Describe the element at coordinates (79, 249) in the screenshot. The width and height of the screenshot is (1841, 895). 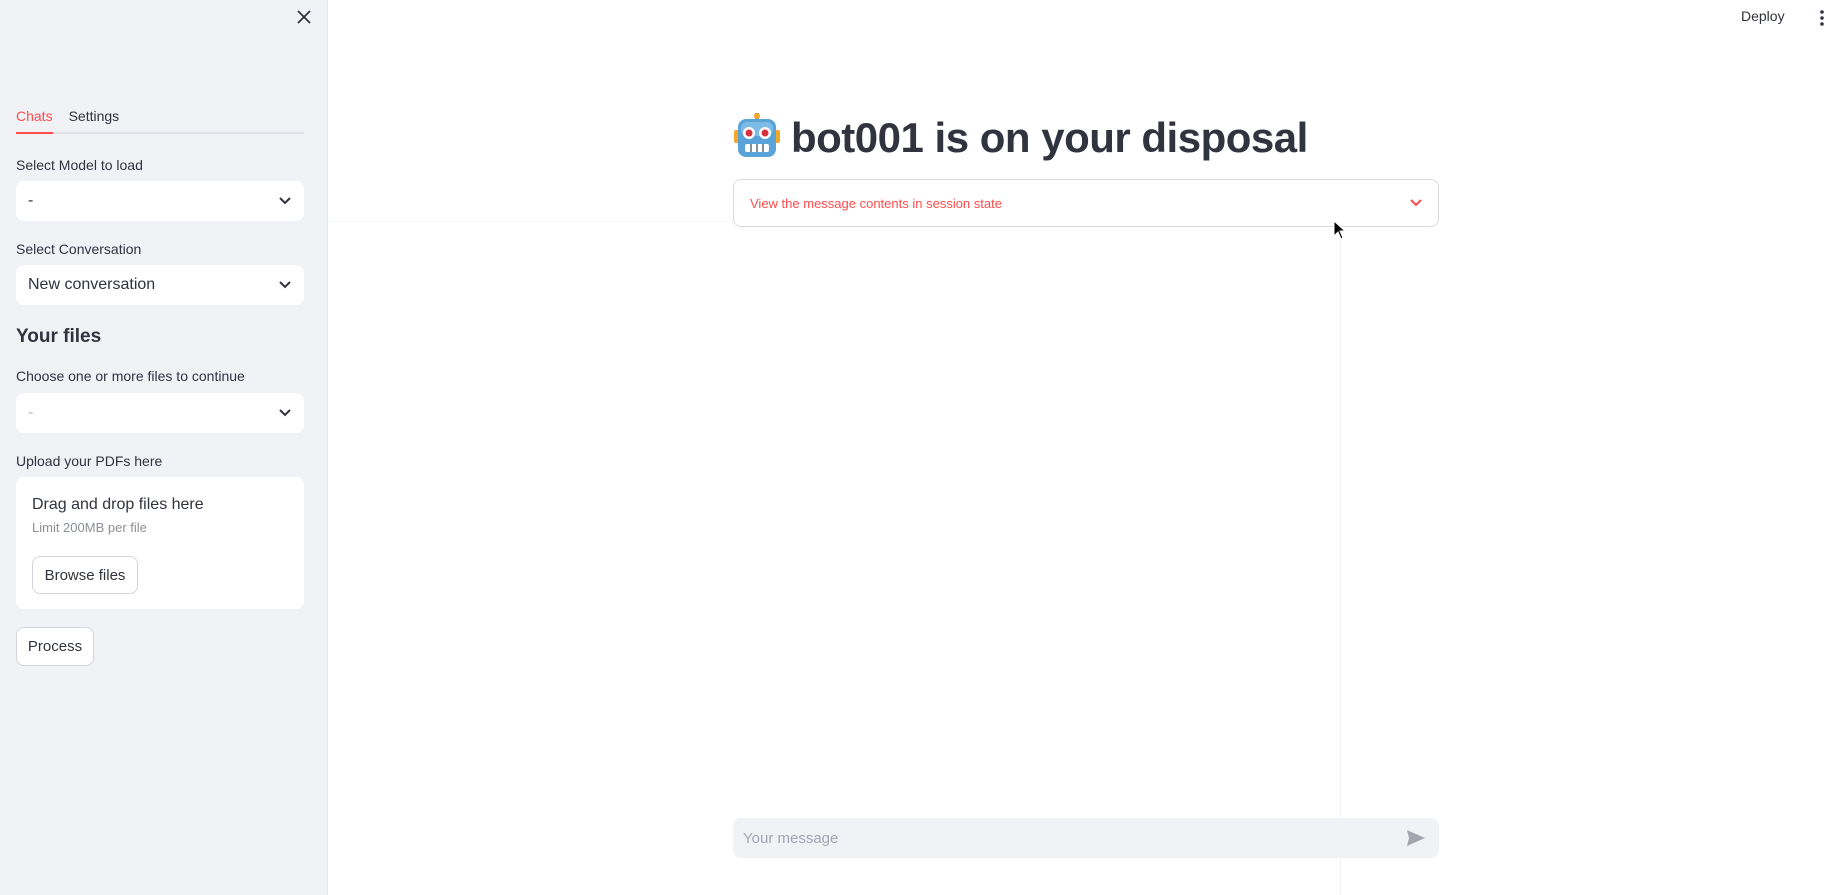
I see `conversation-select-label: Select Conversation` at that location.